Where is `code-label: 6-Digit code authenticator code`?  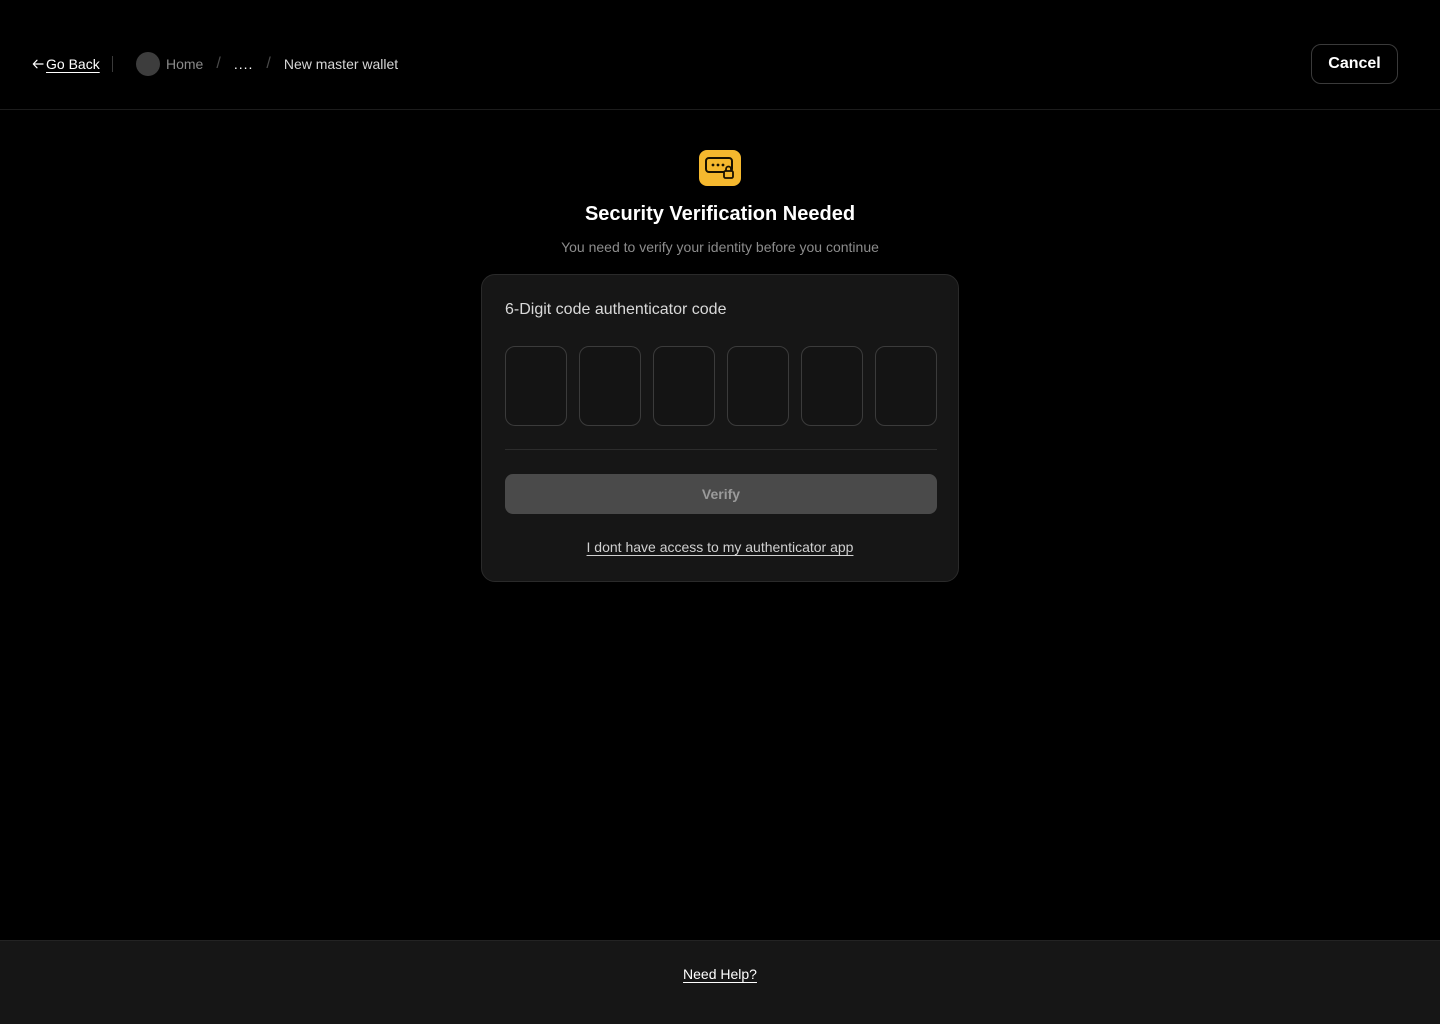 code-label: 6-Digit code authenticator code is located at coordinates (616, 309).